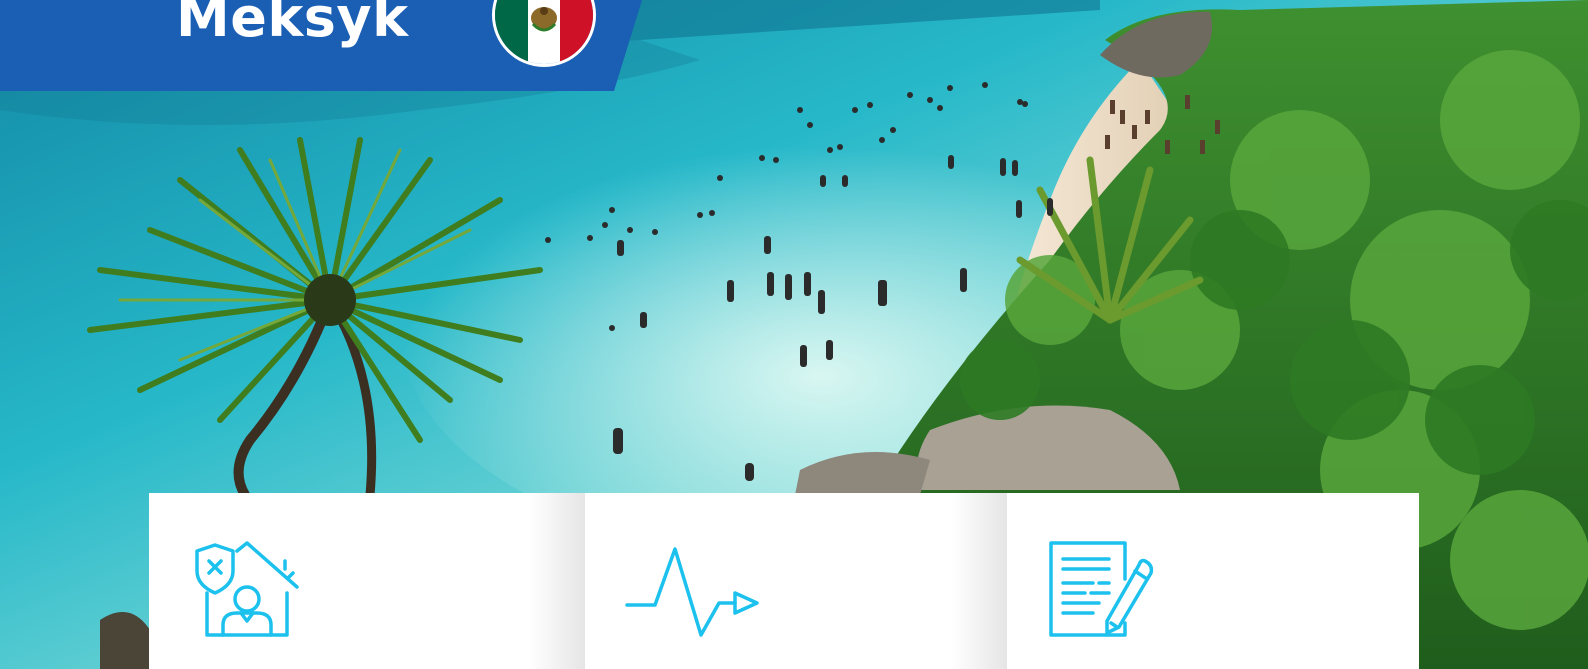 Image resolution: width=1588 pixels, height=669 pixels. I want to click on page-title: Meksyk, so click(292, 24).